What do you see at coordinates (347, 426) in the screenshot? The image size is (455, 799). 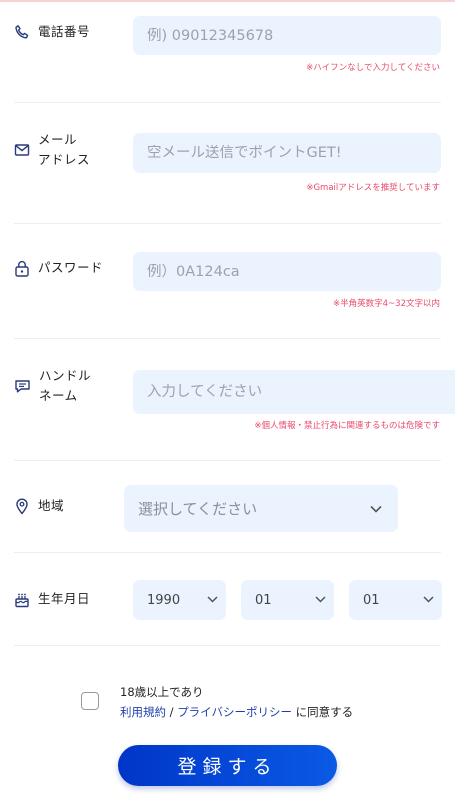 I see `handle-note: ※個人情報・禁止行為に関連するものは危険です` at bounding box center [347, 426].